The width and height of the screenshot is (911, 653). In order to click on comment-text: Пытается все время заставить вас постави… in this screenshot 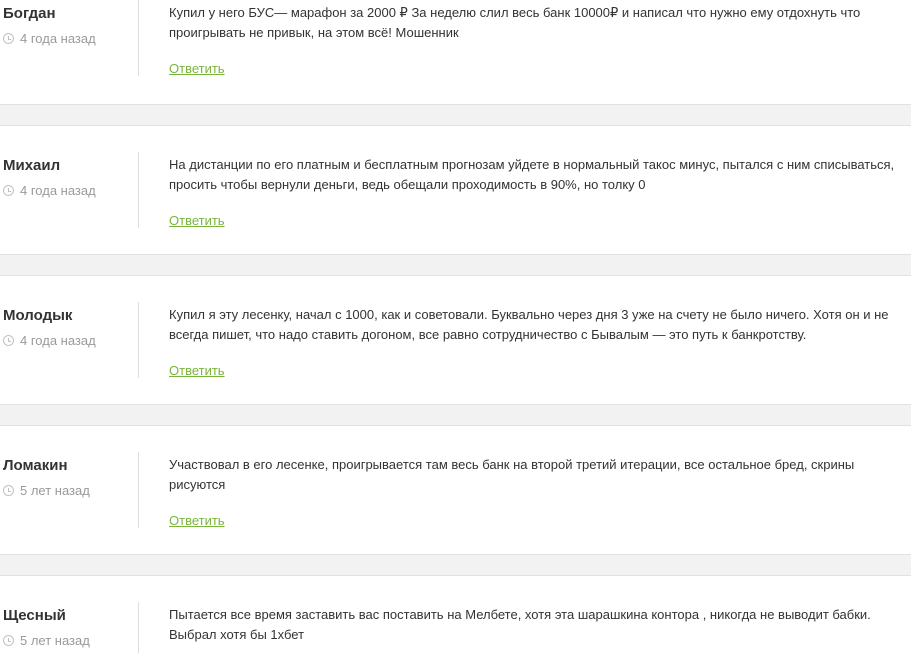, I will do `click(520, 624)`.